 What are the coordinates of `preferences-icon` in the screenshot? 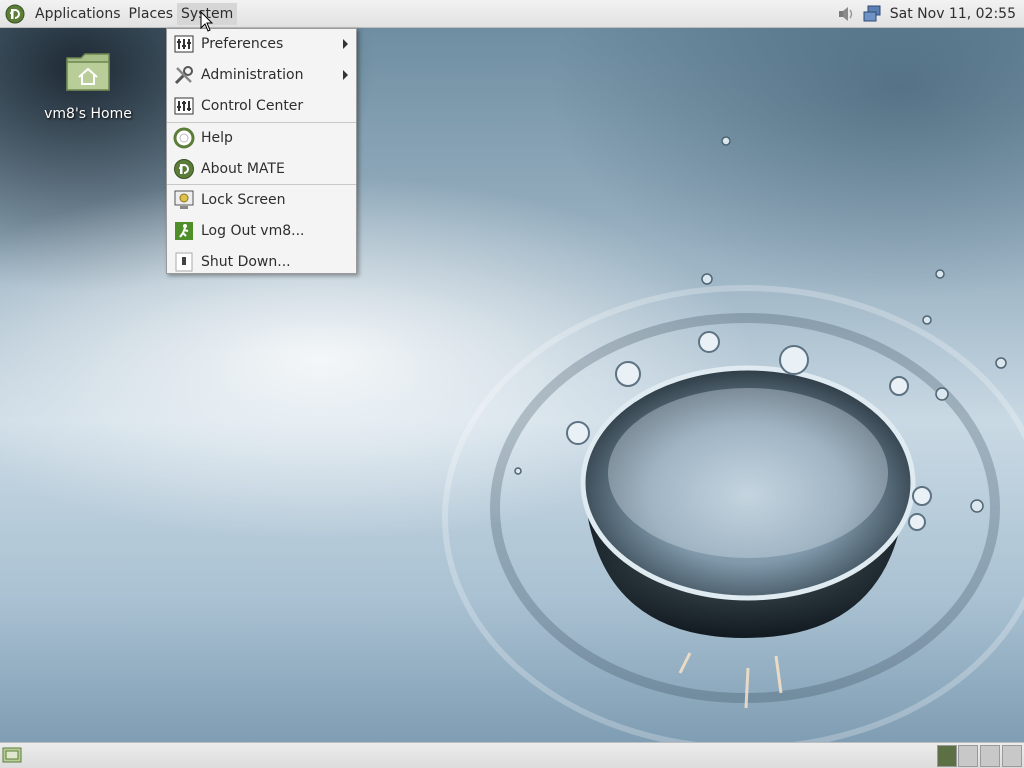 It's located at (184, 44).